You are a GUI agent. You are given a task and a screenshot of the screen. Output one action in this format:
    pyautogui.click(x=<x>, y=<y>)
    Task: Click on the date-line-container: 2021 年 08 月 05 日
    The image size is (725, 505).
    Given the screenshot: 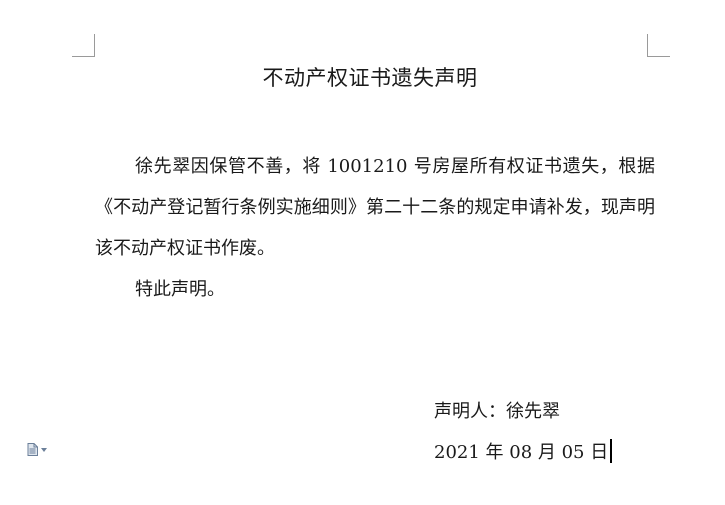 What is the action you would take?
    pyautogui.click(x=523, y=451)
    